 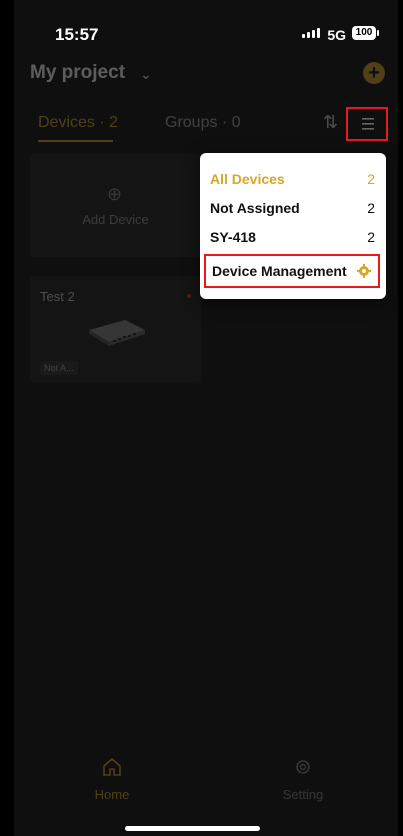 I want to click on dropdown-item-sy-418: SY-418 2, so click(x=292, y=237).